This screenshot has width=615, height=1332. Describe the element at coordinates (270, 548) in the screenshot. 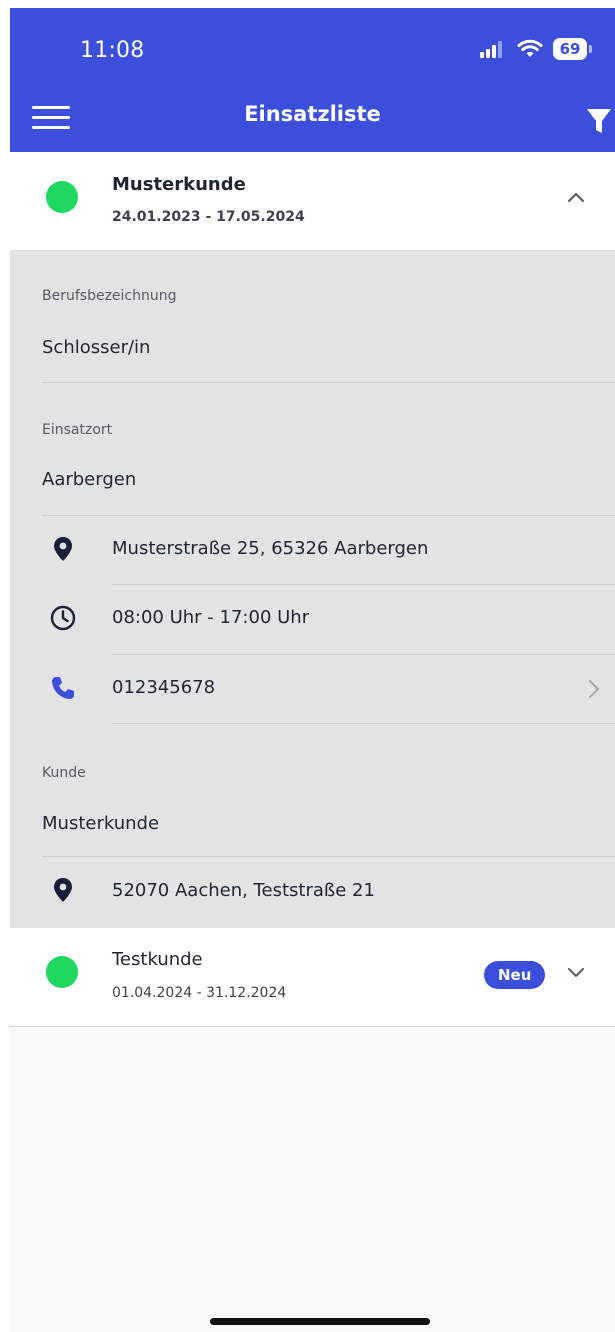

I see `location-address: Musterstraße 25, 65326 Aarbergen` at that location.